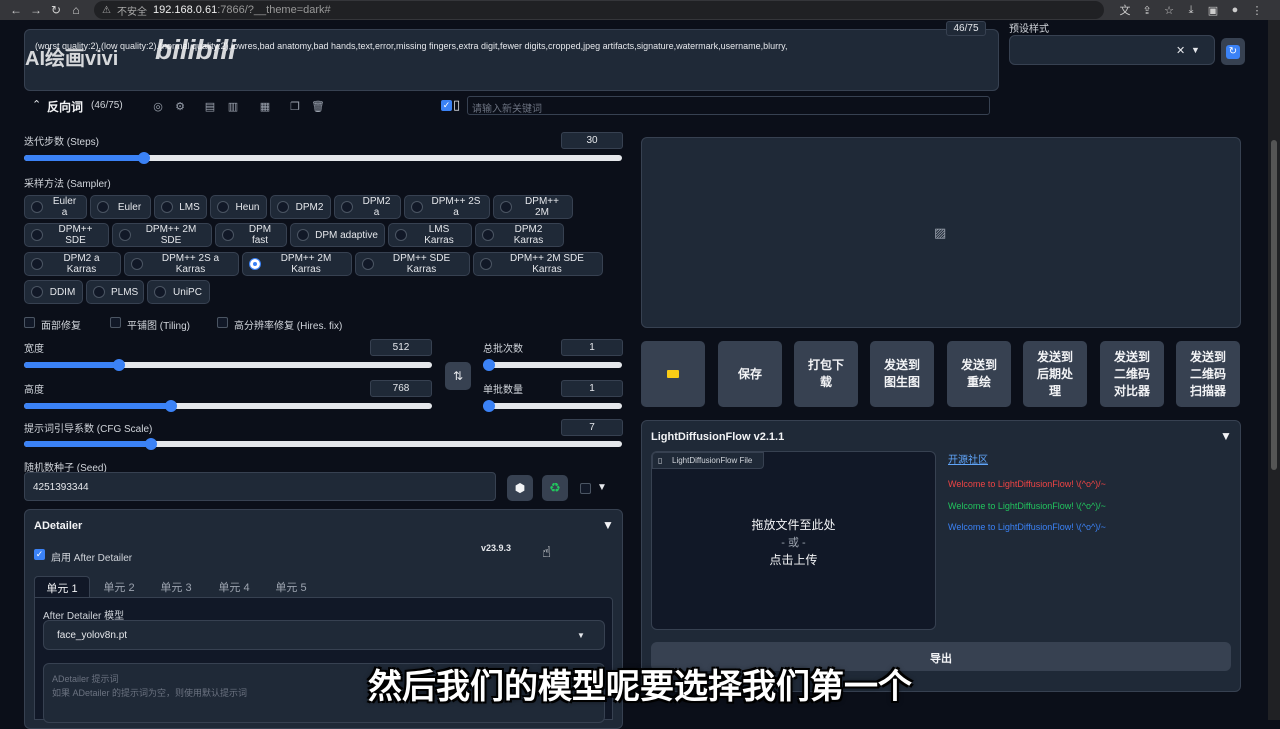  Describe the element at coordinates (120, 207) in the screenshot. I see `sampler-euler: Euler` at that location.